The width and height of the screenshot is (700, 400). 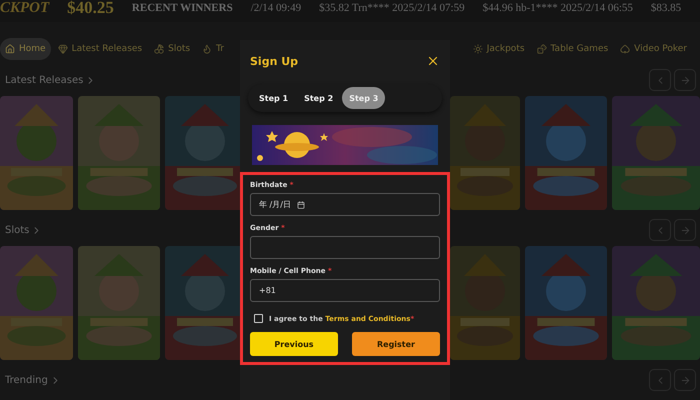 What do you see at coordinates (274, 61) in the screenshot?
I see `dialog-title: Sign Up` at bounding box center [274, 61].